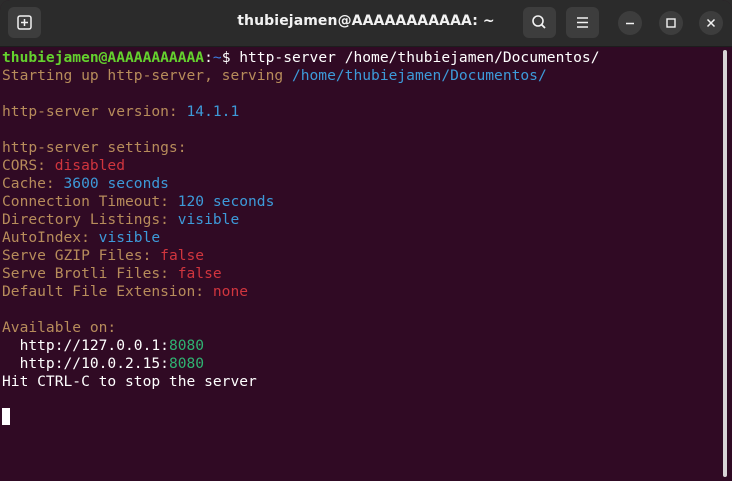 This screenshot has width=732, height=481. I want to click on address-host: http://10.0.2.15:, so click(85, 363).